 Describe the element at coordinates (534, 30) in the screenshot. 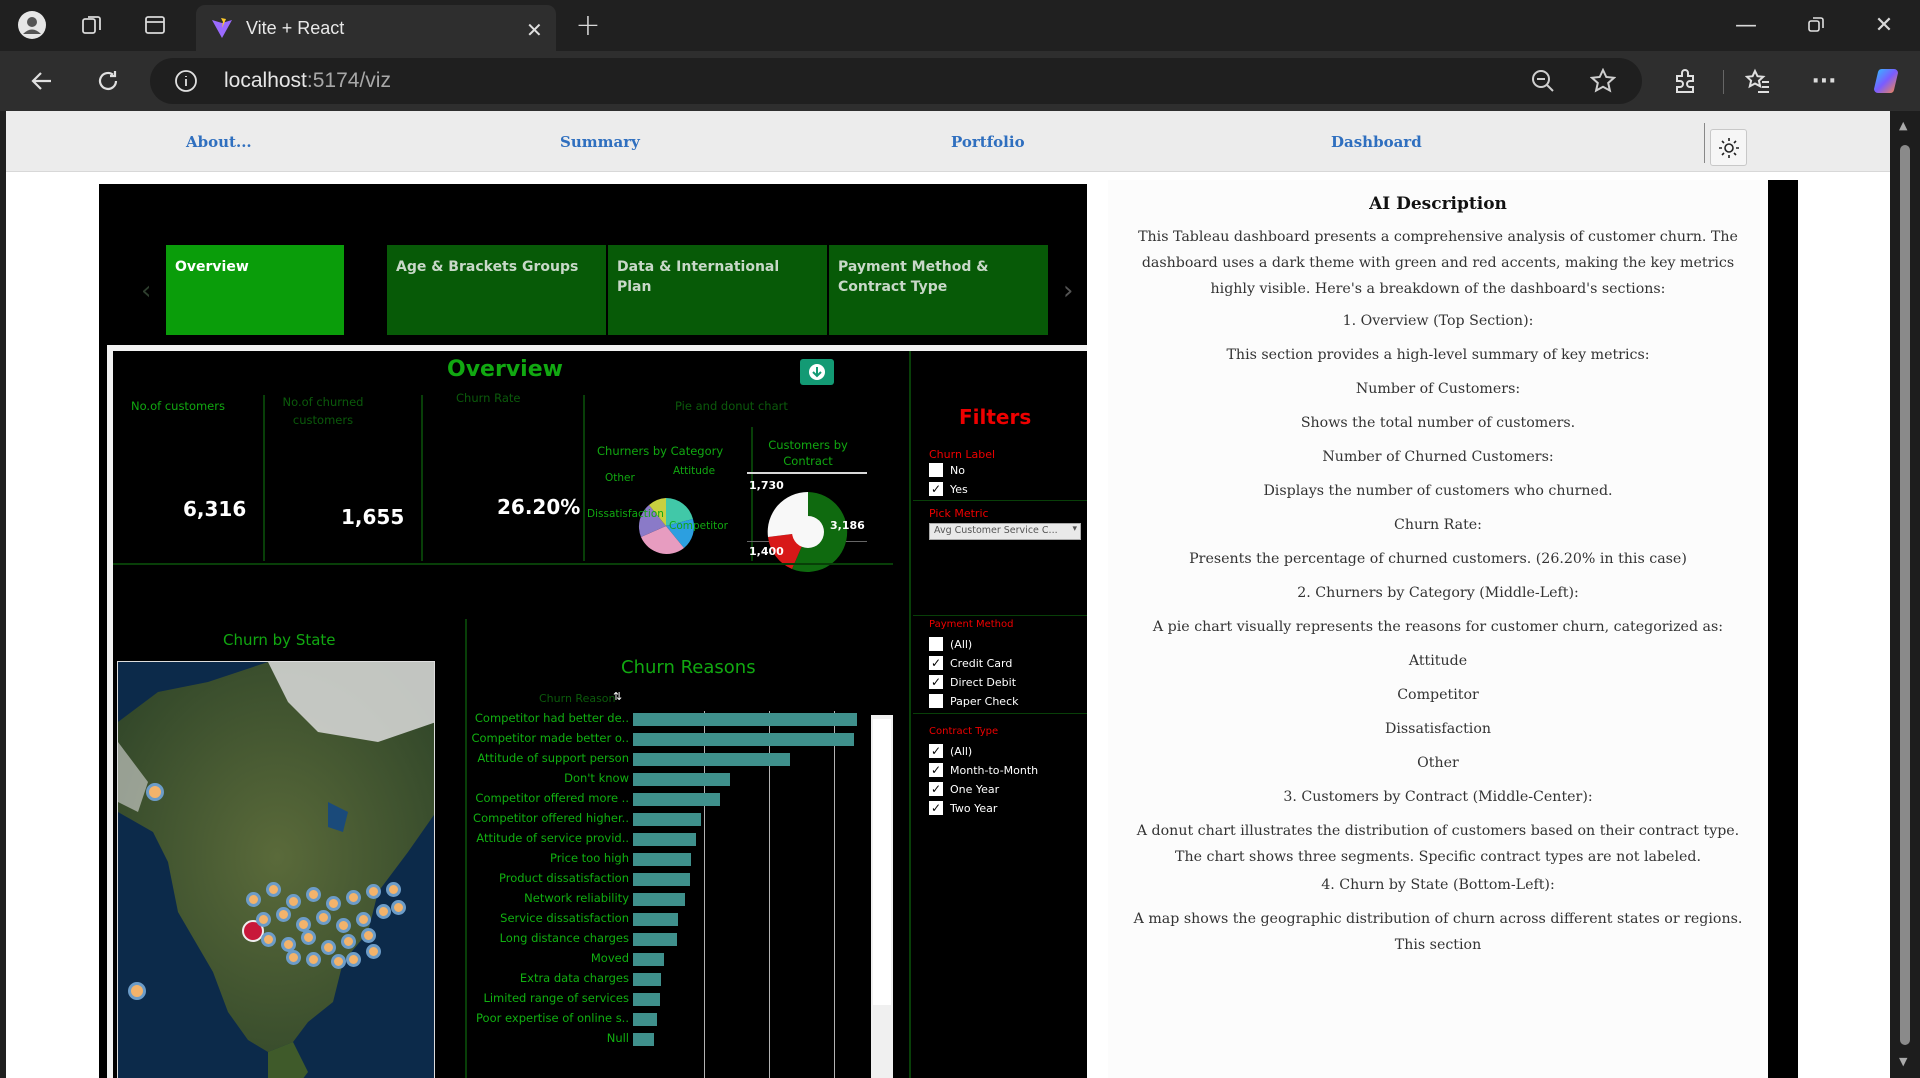

I see `close-tab-icon: ✕` at that location.